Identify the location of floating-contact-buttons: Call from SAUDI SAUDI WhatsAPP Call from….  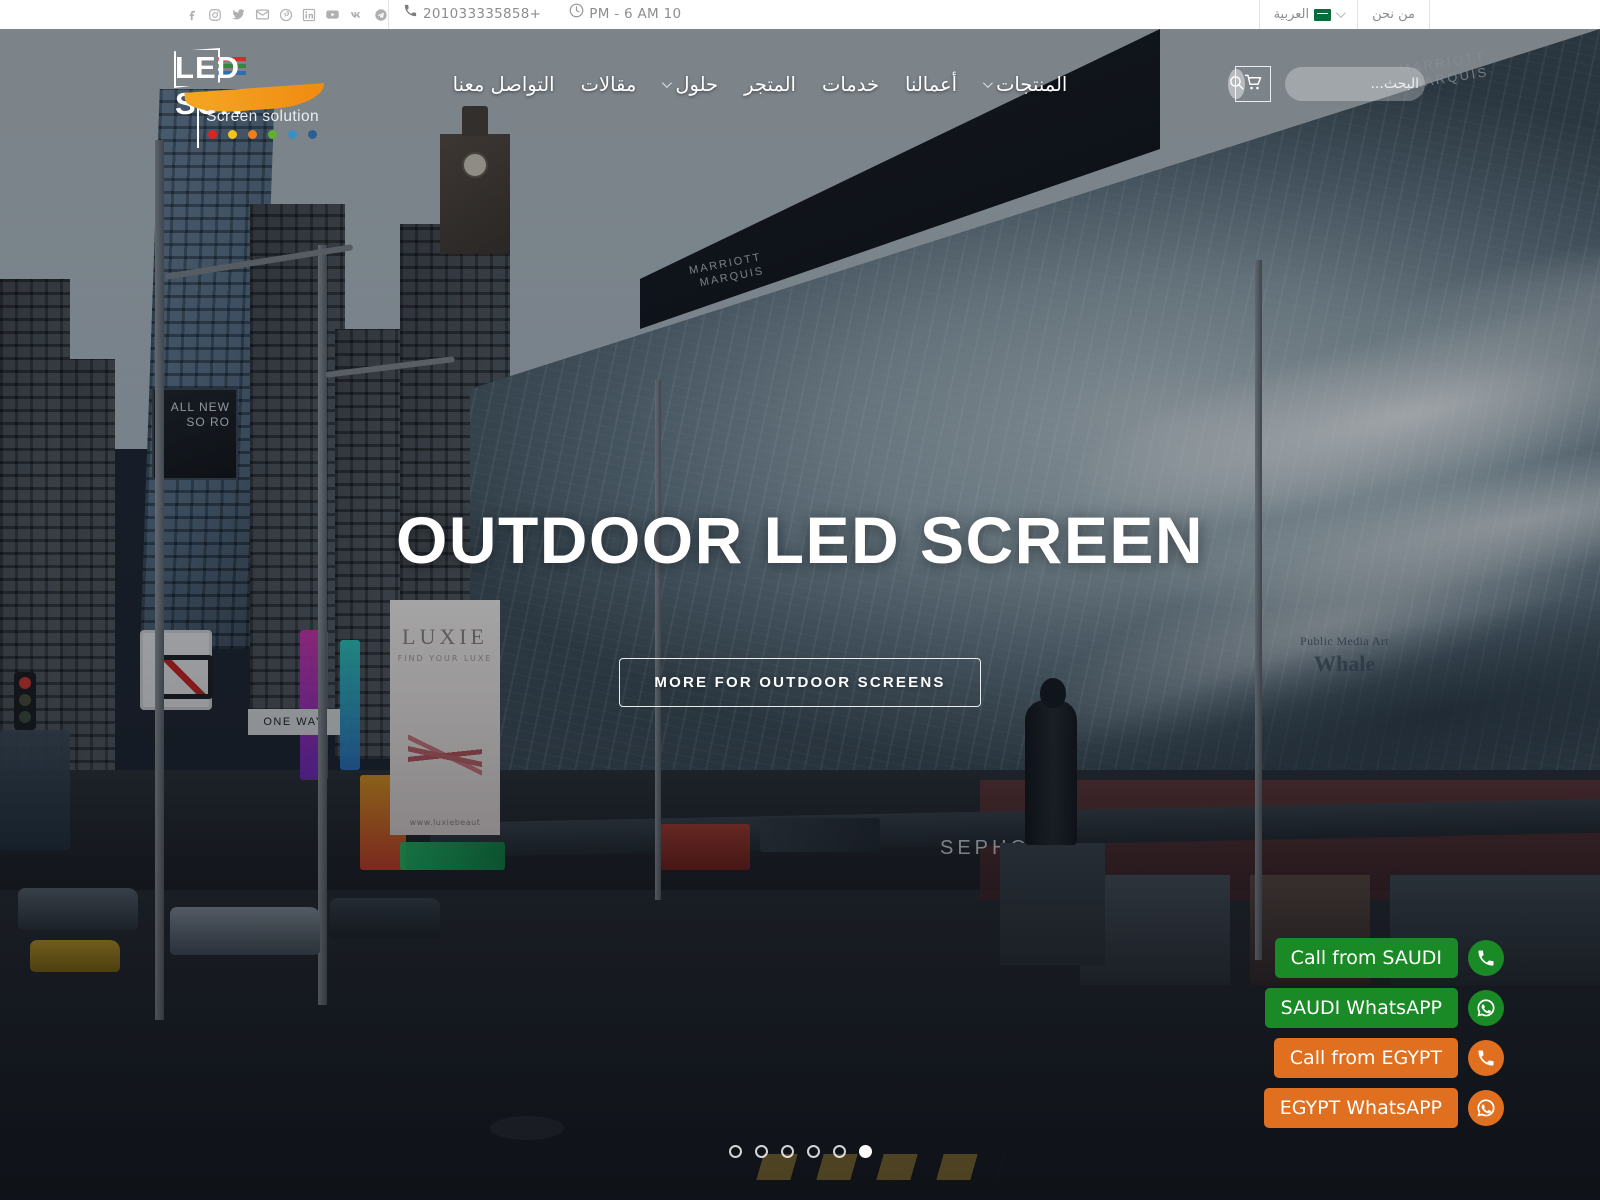
(1383, 1033).